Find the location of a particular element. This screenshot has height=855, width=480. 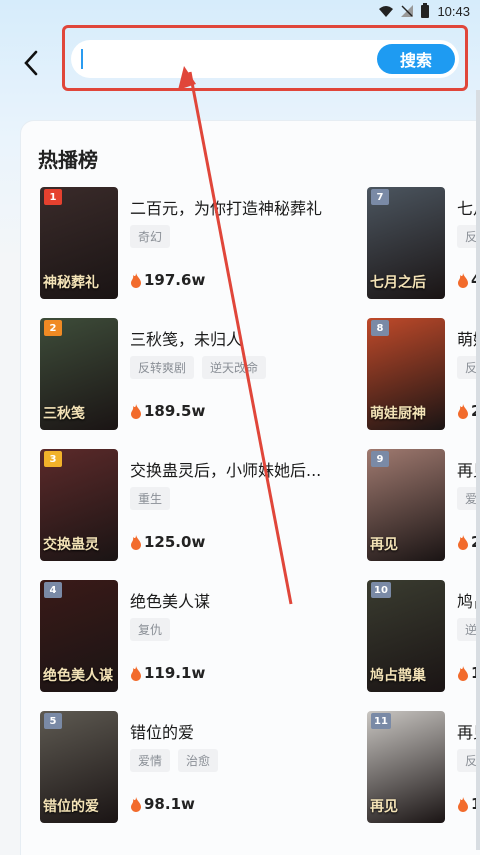

rank-badge: 2 is located at coordinates (53, 328).